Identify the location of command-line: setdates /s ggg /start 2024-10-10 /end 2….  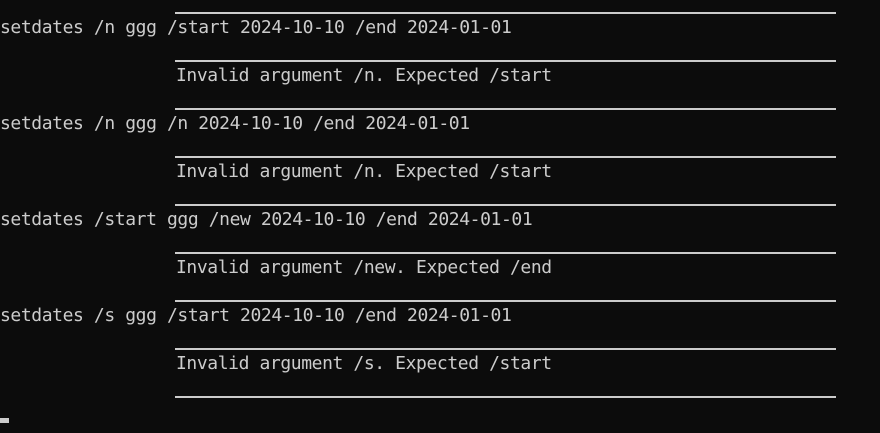
(256, 315).